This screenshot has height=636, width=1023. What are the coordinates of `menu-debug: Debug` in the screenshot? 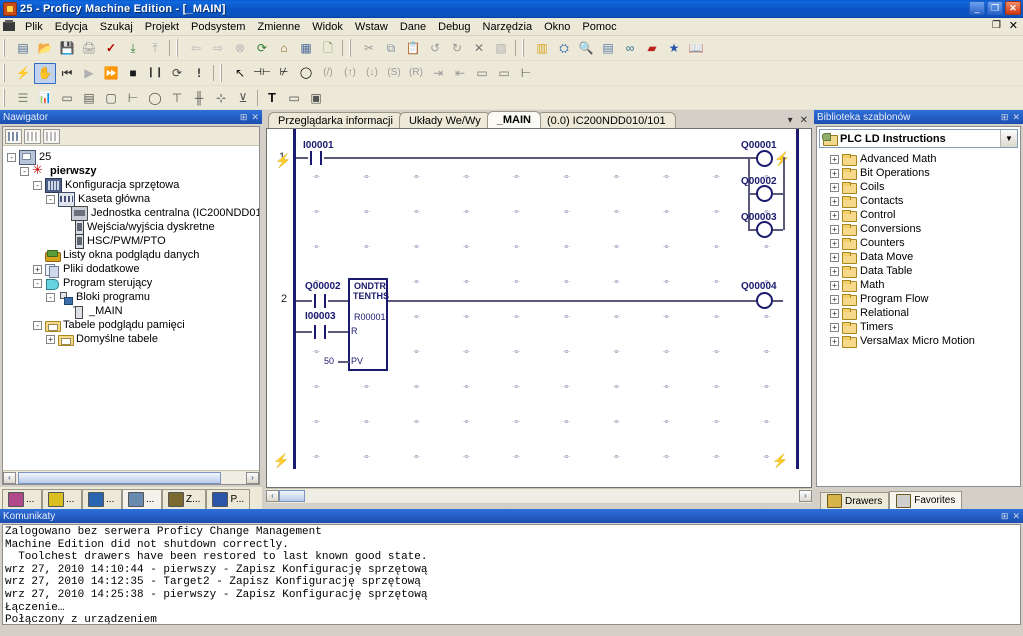 It's located at (454, 27).